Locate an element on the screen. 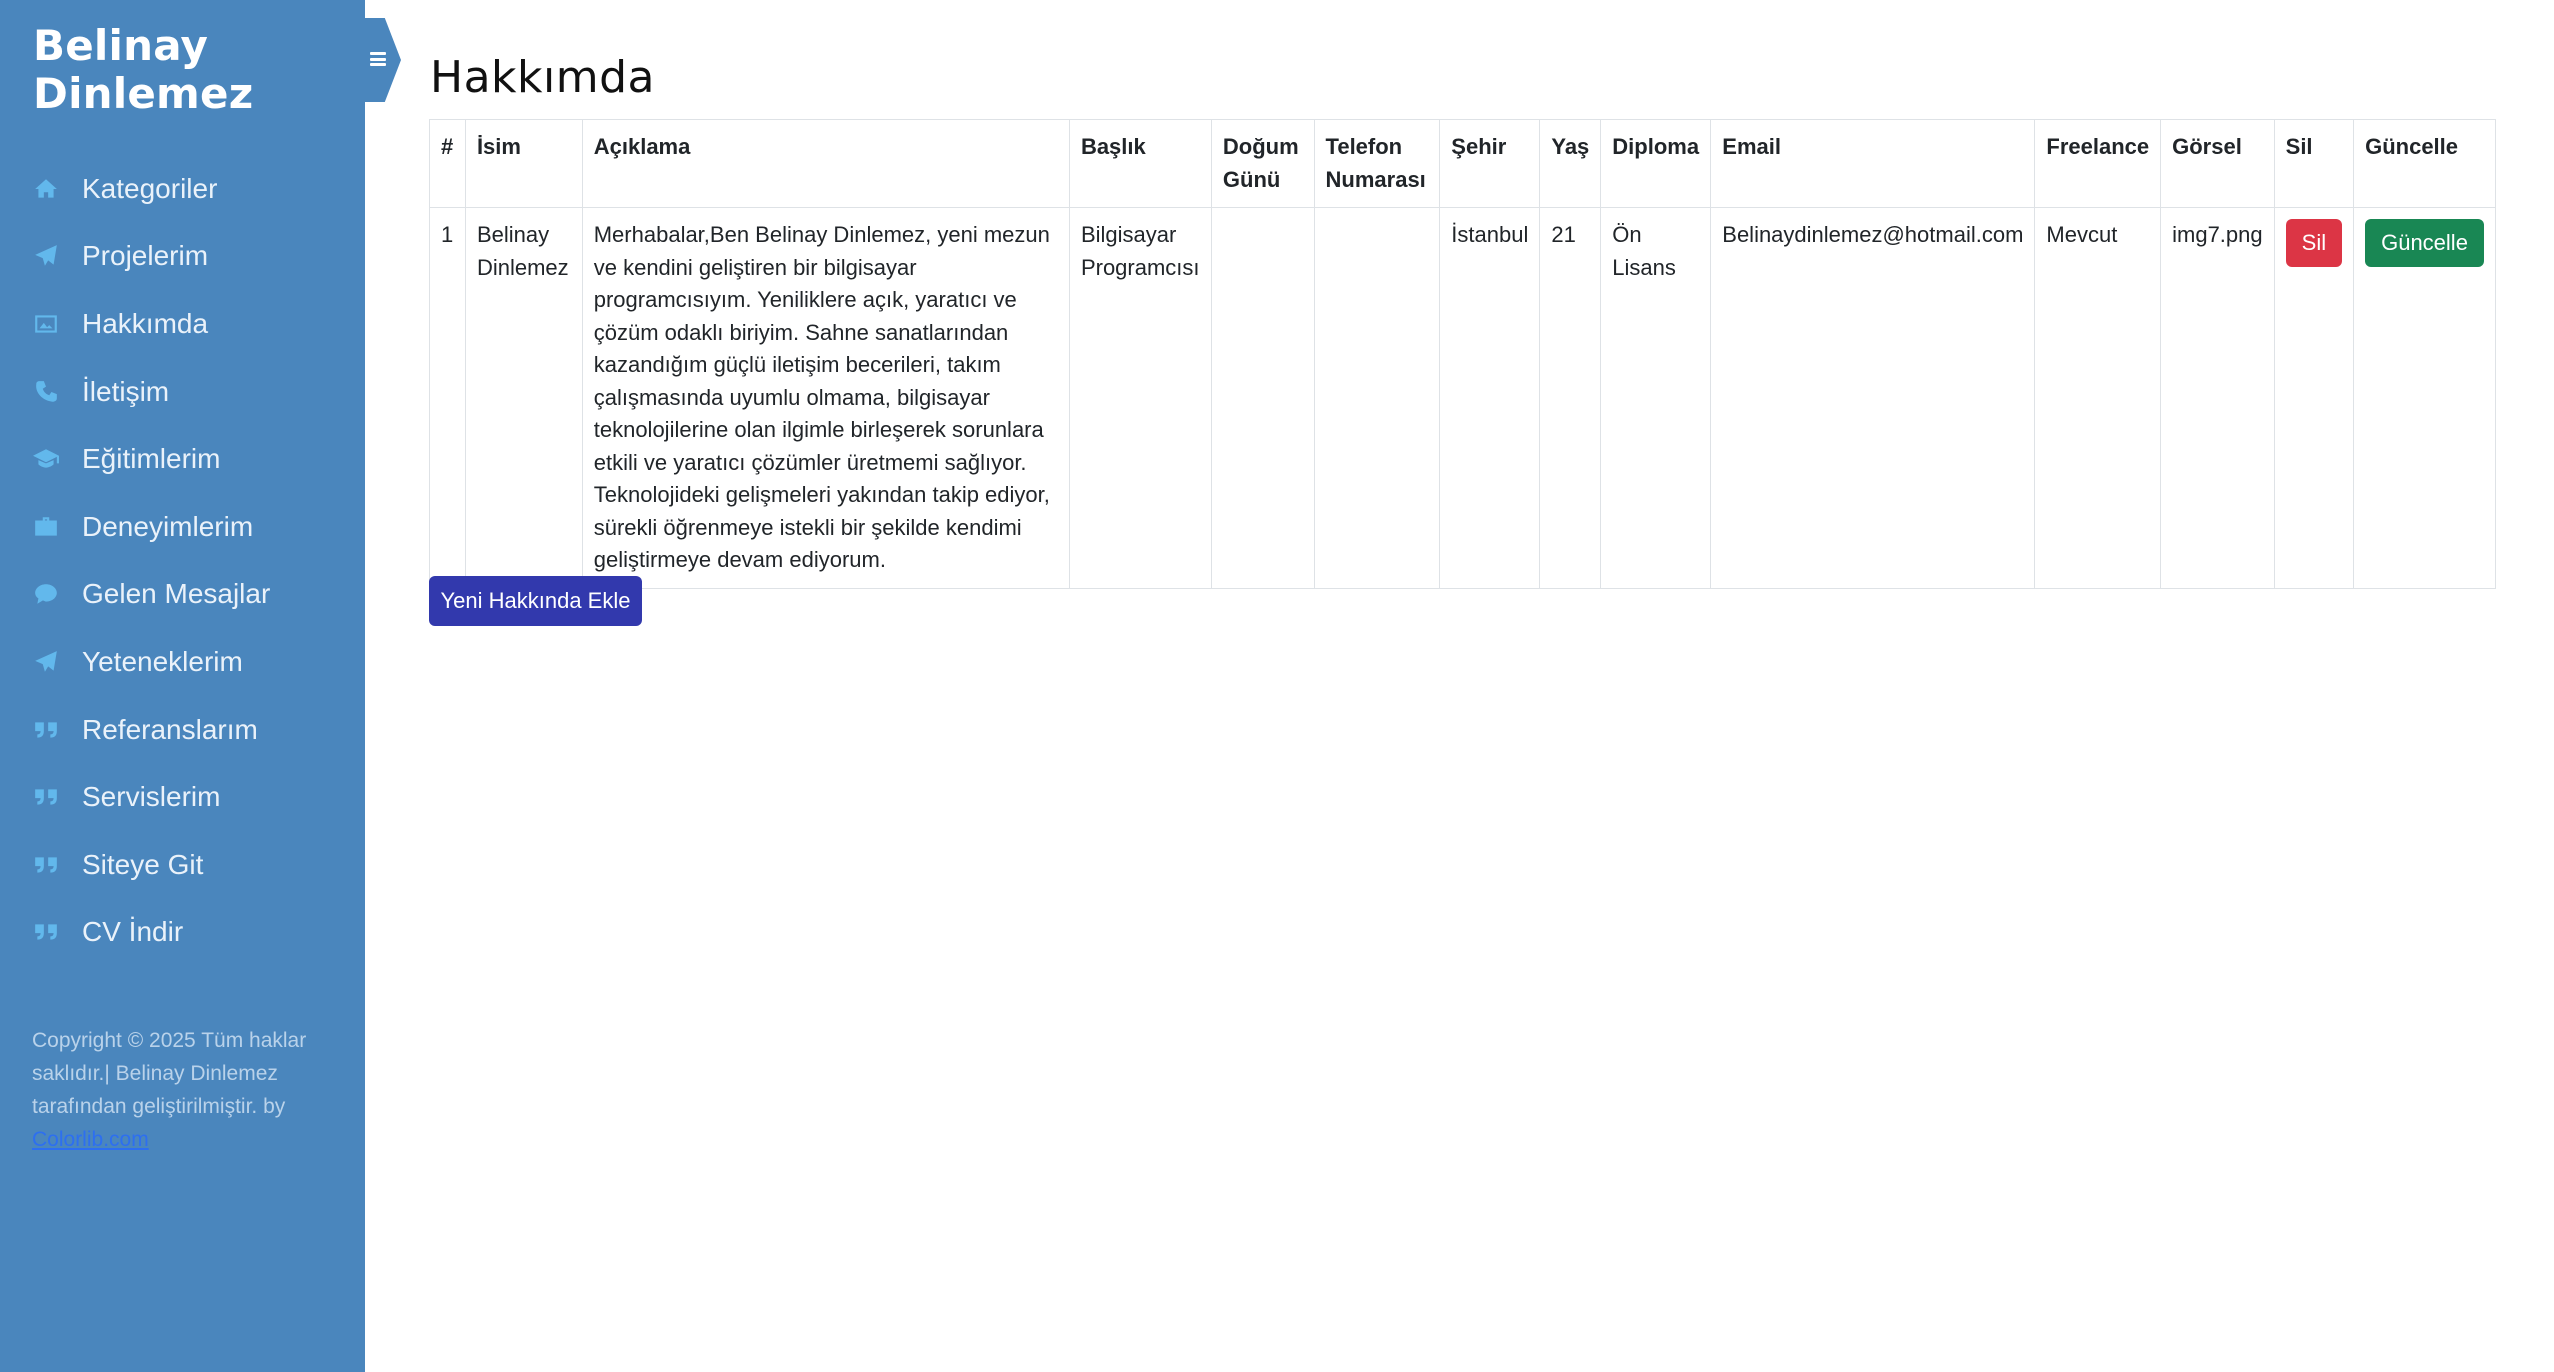  column-header: Diploma is located at coordinates (1656, 163).